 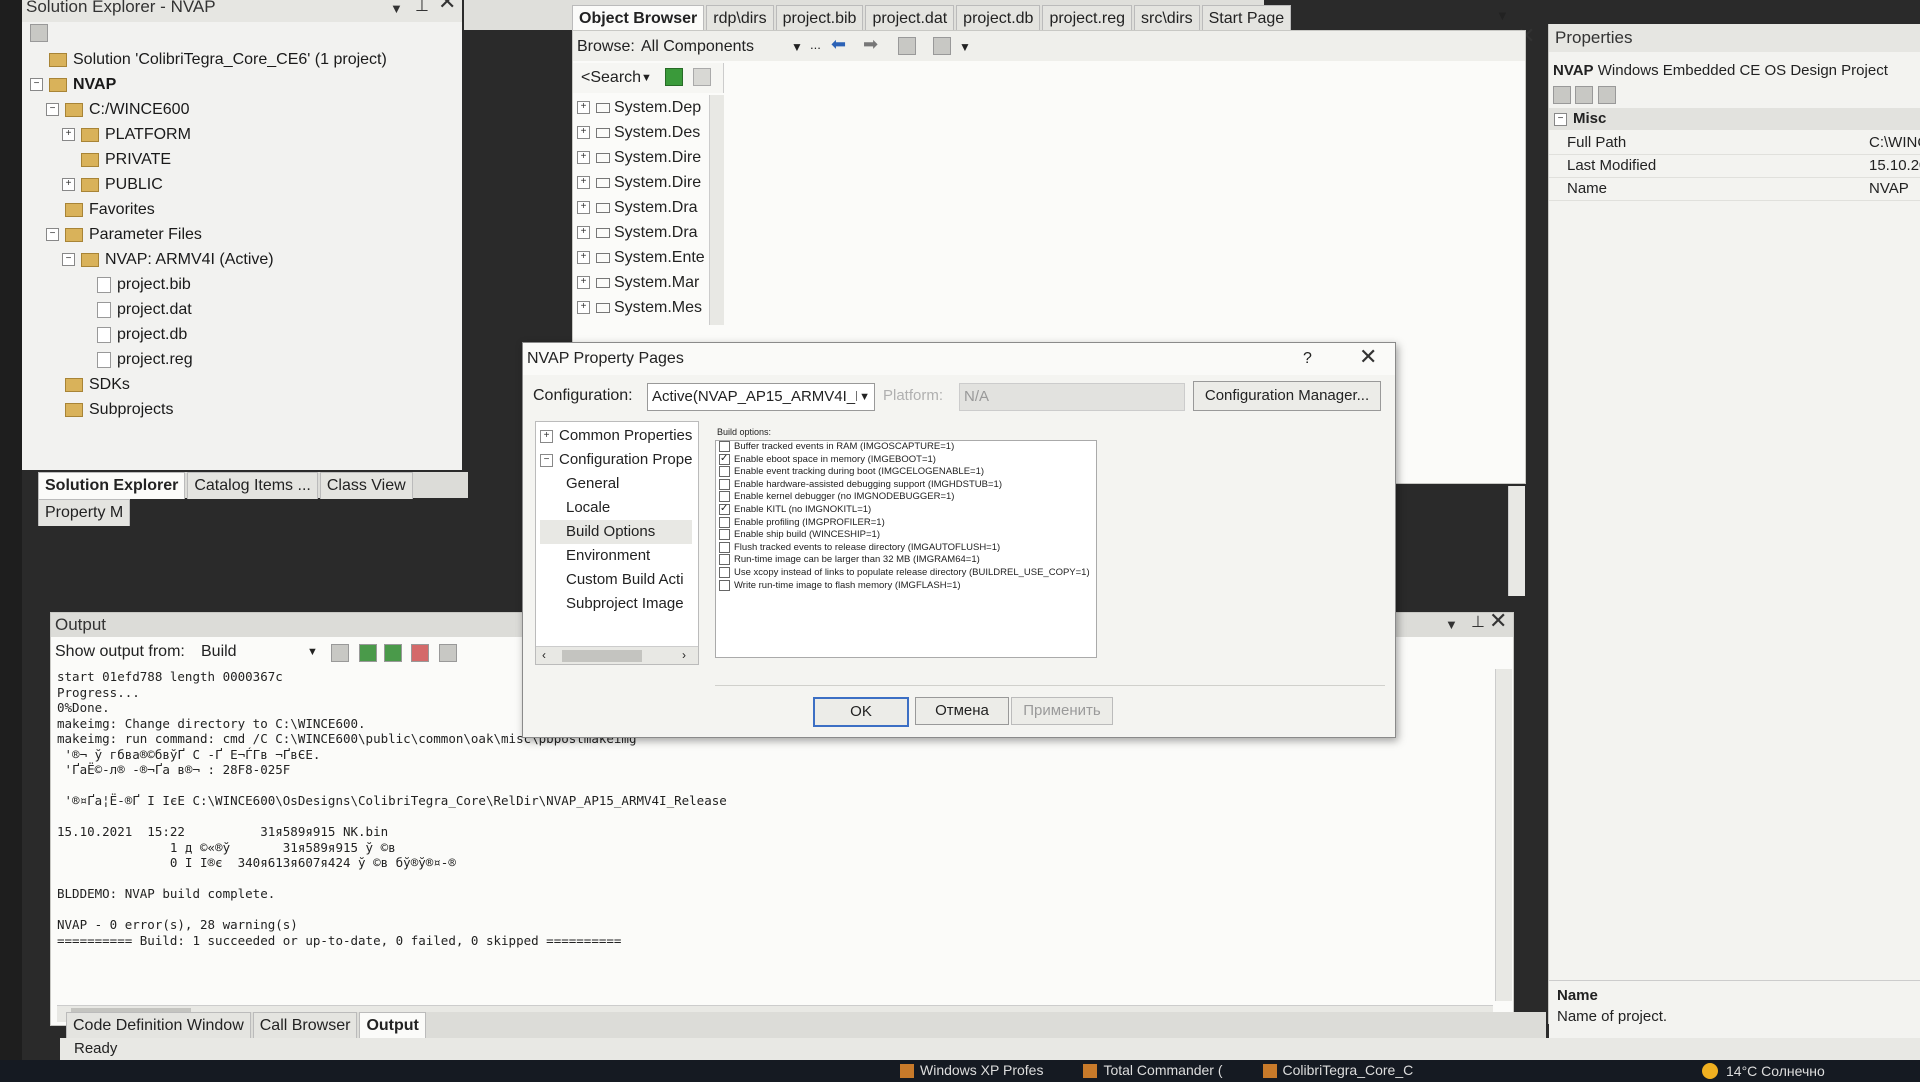 What do you see at coordinates (422, 7) in the screenshot?
I see `pin-icon: ⊥` at bounding box center [422, 7].